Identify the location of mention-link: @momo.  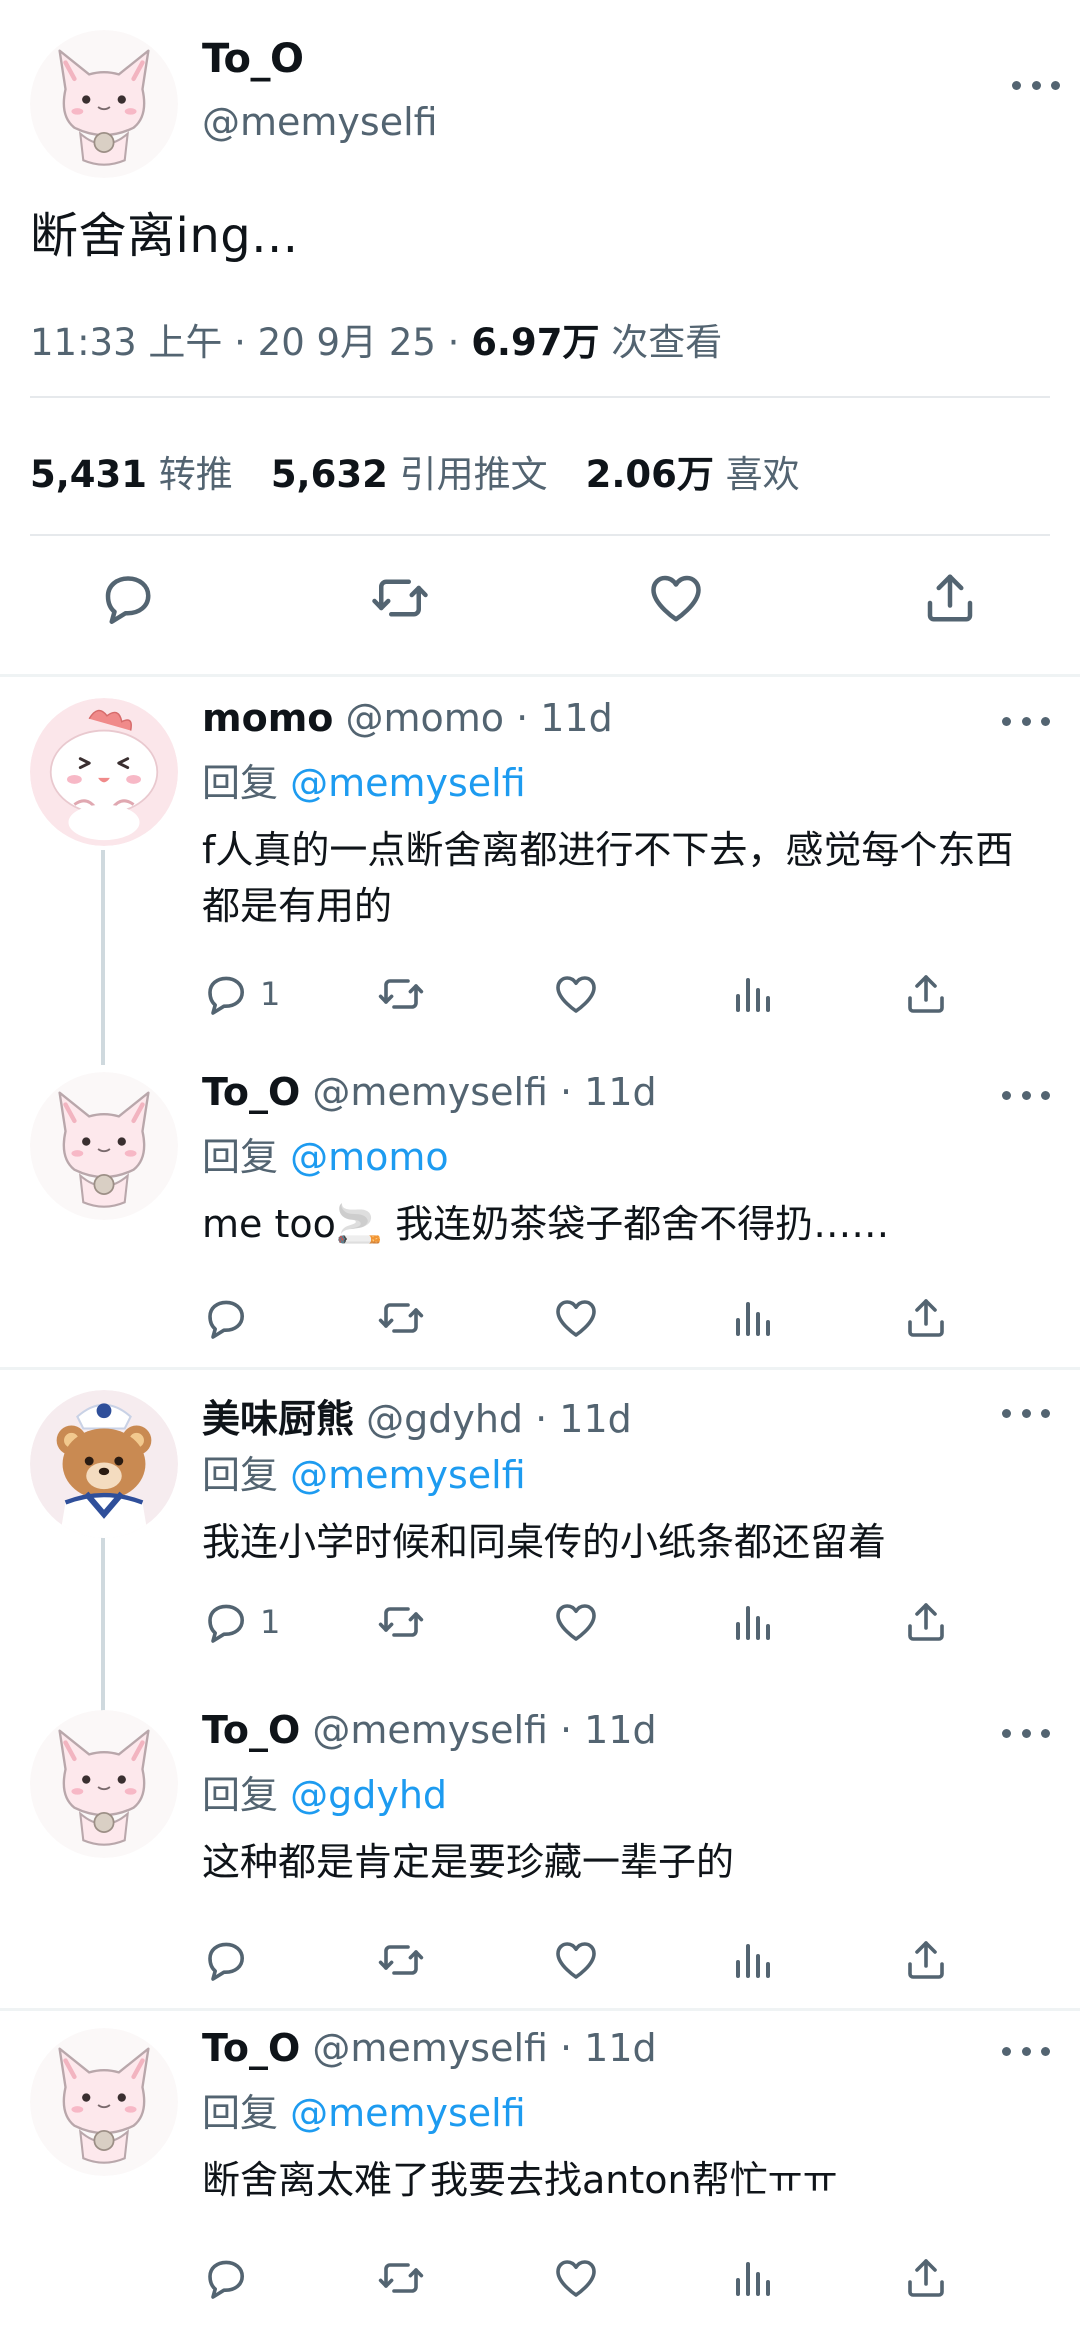
(369, 1157).